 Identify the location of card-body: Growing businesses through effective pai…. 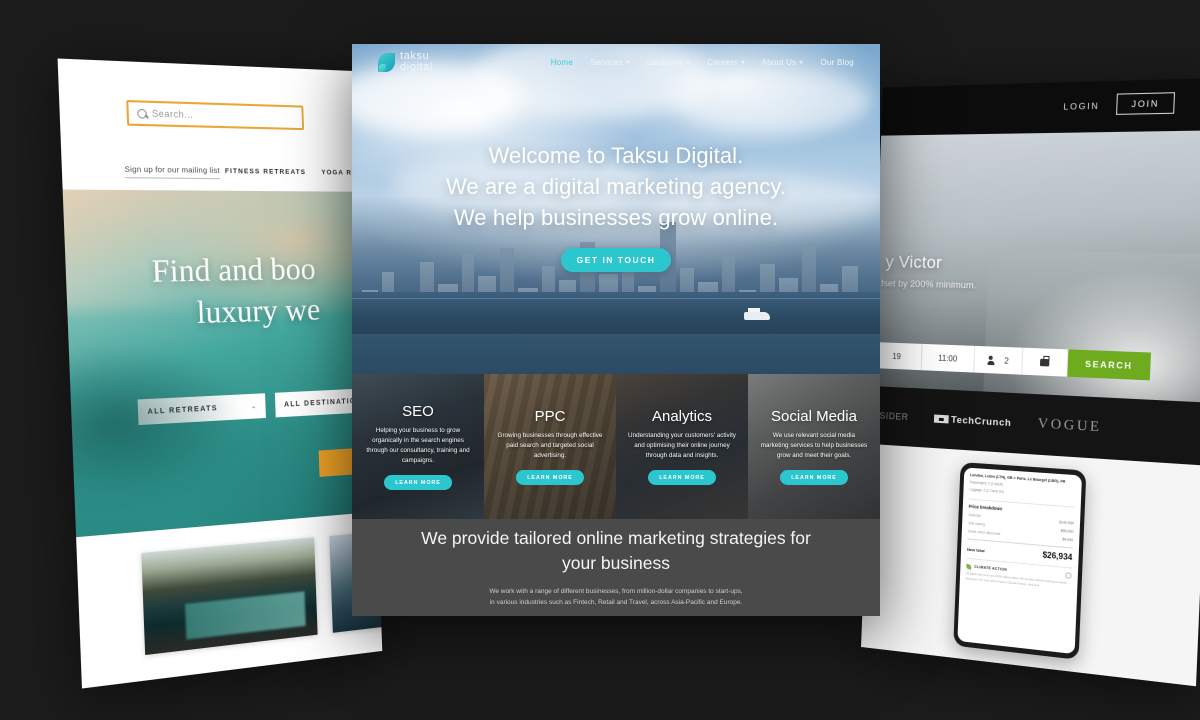
(550, 445).